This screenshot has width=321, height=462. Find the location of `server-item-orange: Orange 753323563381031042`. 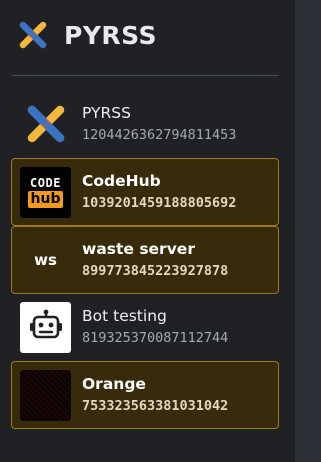

server-item-orange: Orange 753323563381031042 is located at coordinates (145, 395).